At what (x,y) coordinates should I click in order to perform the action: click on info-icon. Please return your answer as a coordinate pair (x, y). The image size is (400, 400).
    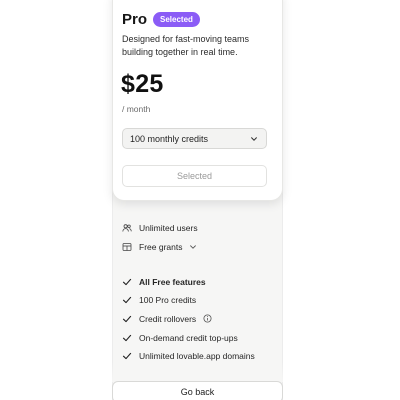
    Looking at the image, I should click on (207, 318).